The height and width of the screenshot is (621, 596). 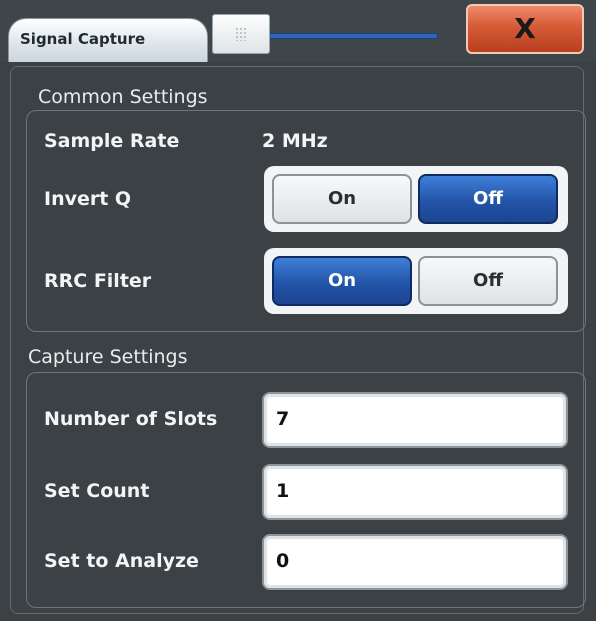 I want to click on dialog-title: Signal Capture, so click(x=83, y=39).